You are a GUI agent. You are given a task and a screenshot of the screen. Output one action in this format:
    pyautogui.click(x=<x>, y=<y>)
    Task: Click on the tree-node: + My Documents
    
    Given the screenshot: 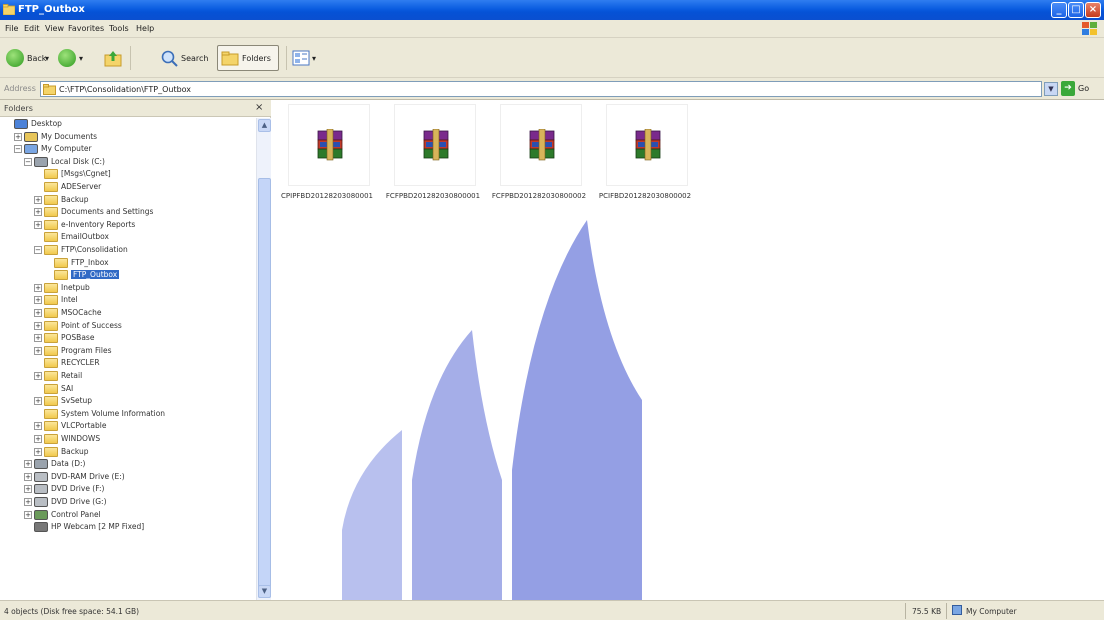 What is the action you would take?
    pyautogui.click(x=132, y=137)
    